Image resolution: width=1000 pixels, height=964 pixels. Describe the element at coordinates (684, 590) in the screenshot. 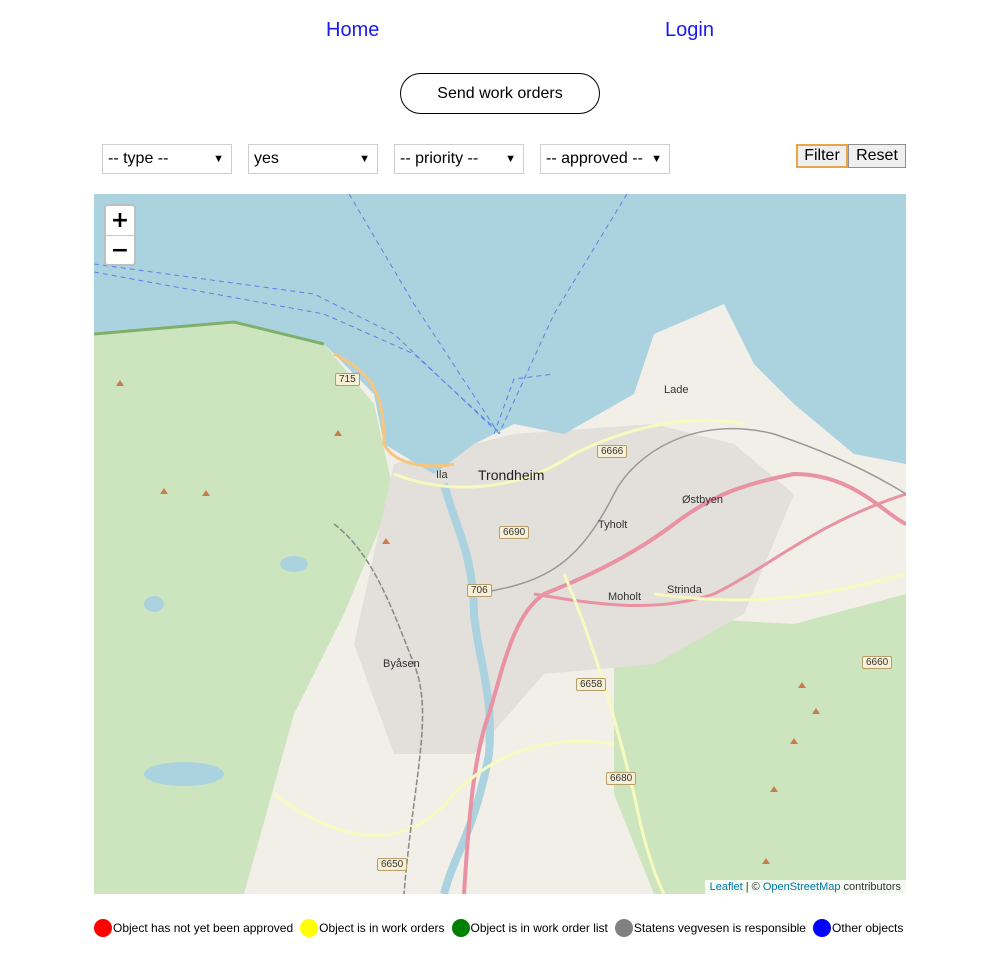

I see `label-strinda: Strinda` at that location.